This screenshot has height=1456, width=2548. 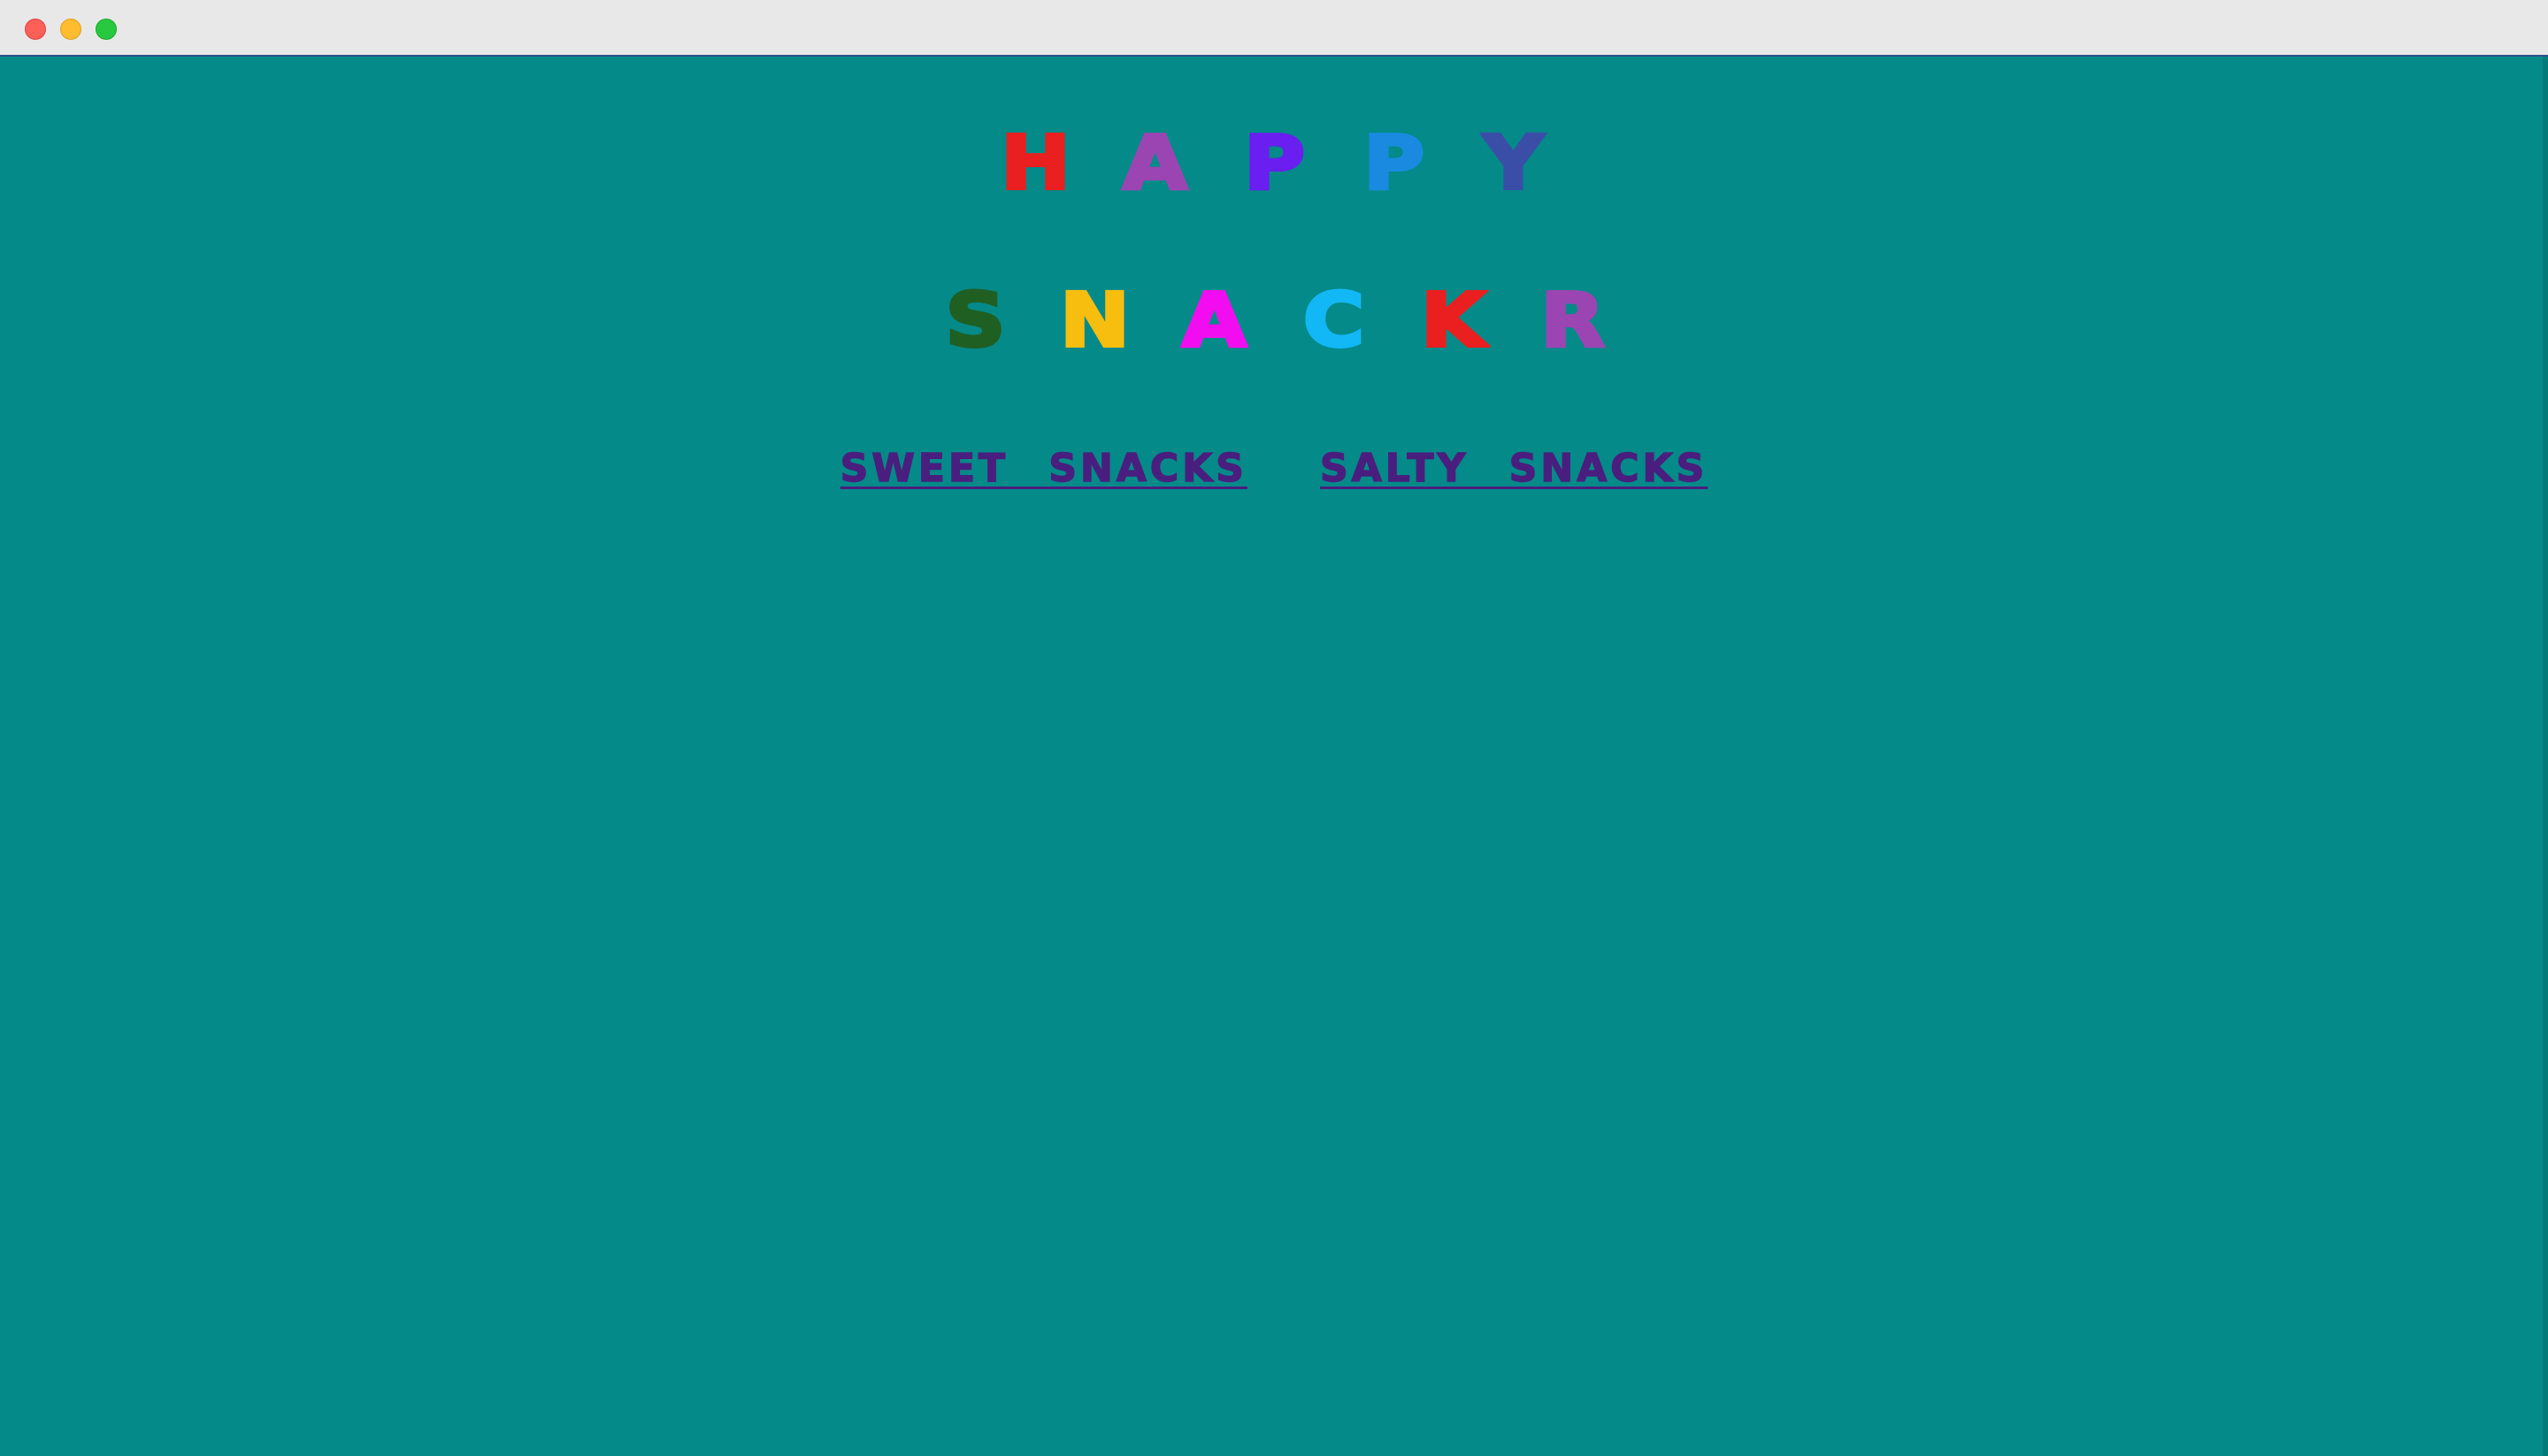 I want to click on sweet-snacks-link: SWEET SNACKS, so click(x=1043, y=468).